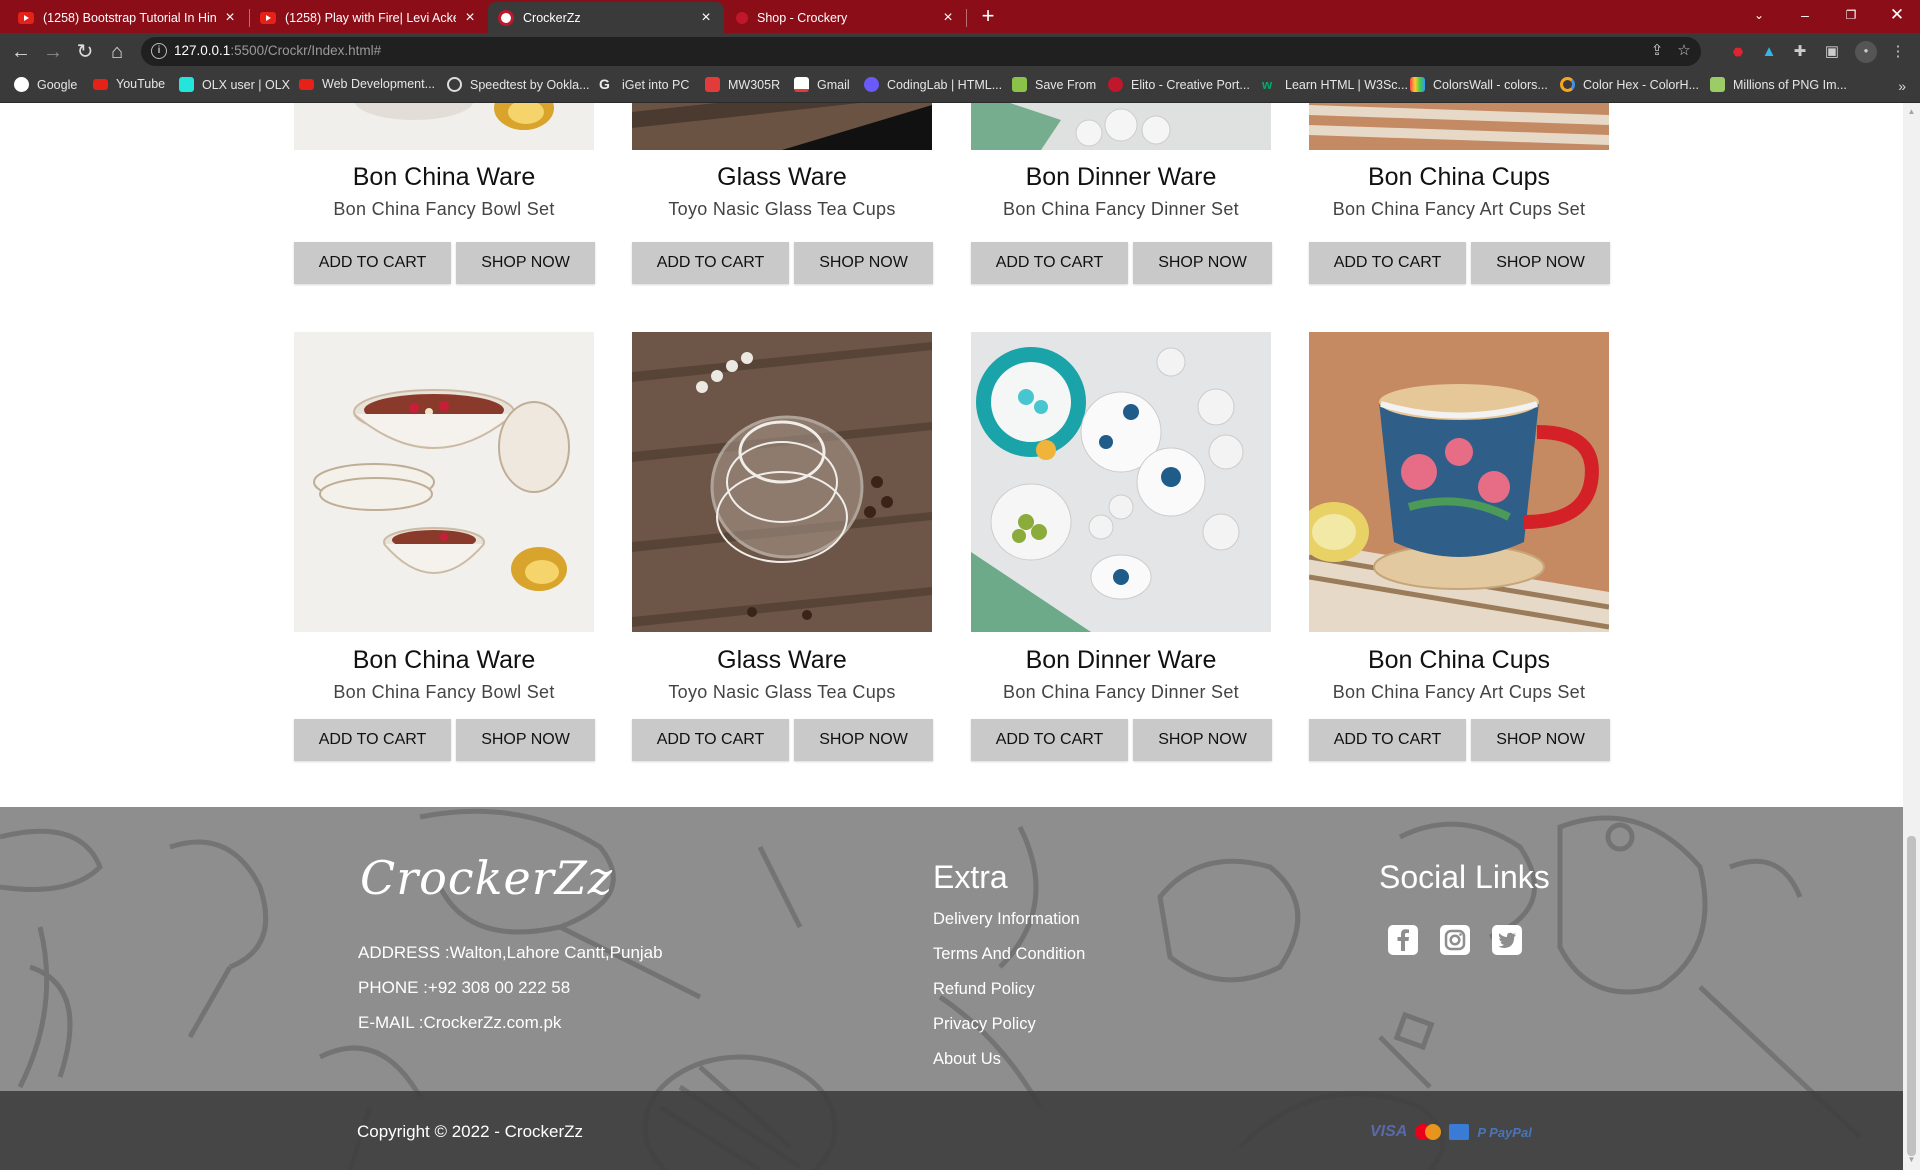 The image size is (1920, 1170). Describe the element at coordinates (1684, 51) in the screenshot. I see `bookmark-star-icon: ☆` at that location.